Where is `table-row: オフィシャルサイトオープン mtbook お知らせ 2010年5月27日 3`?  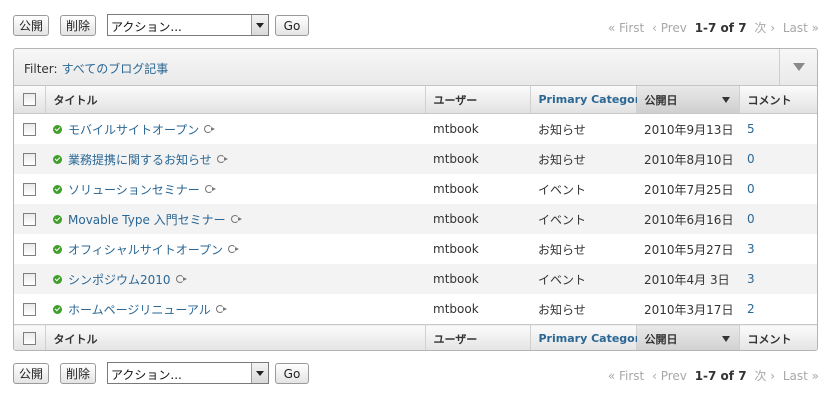 table-row: オフィシャルサイトオープン mtbook お知らせ 2010年5月27日 3 is located at coordinates (415, 249).